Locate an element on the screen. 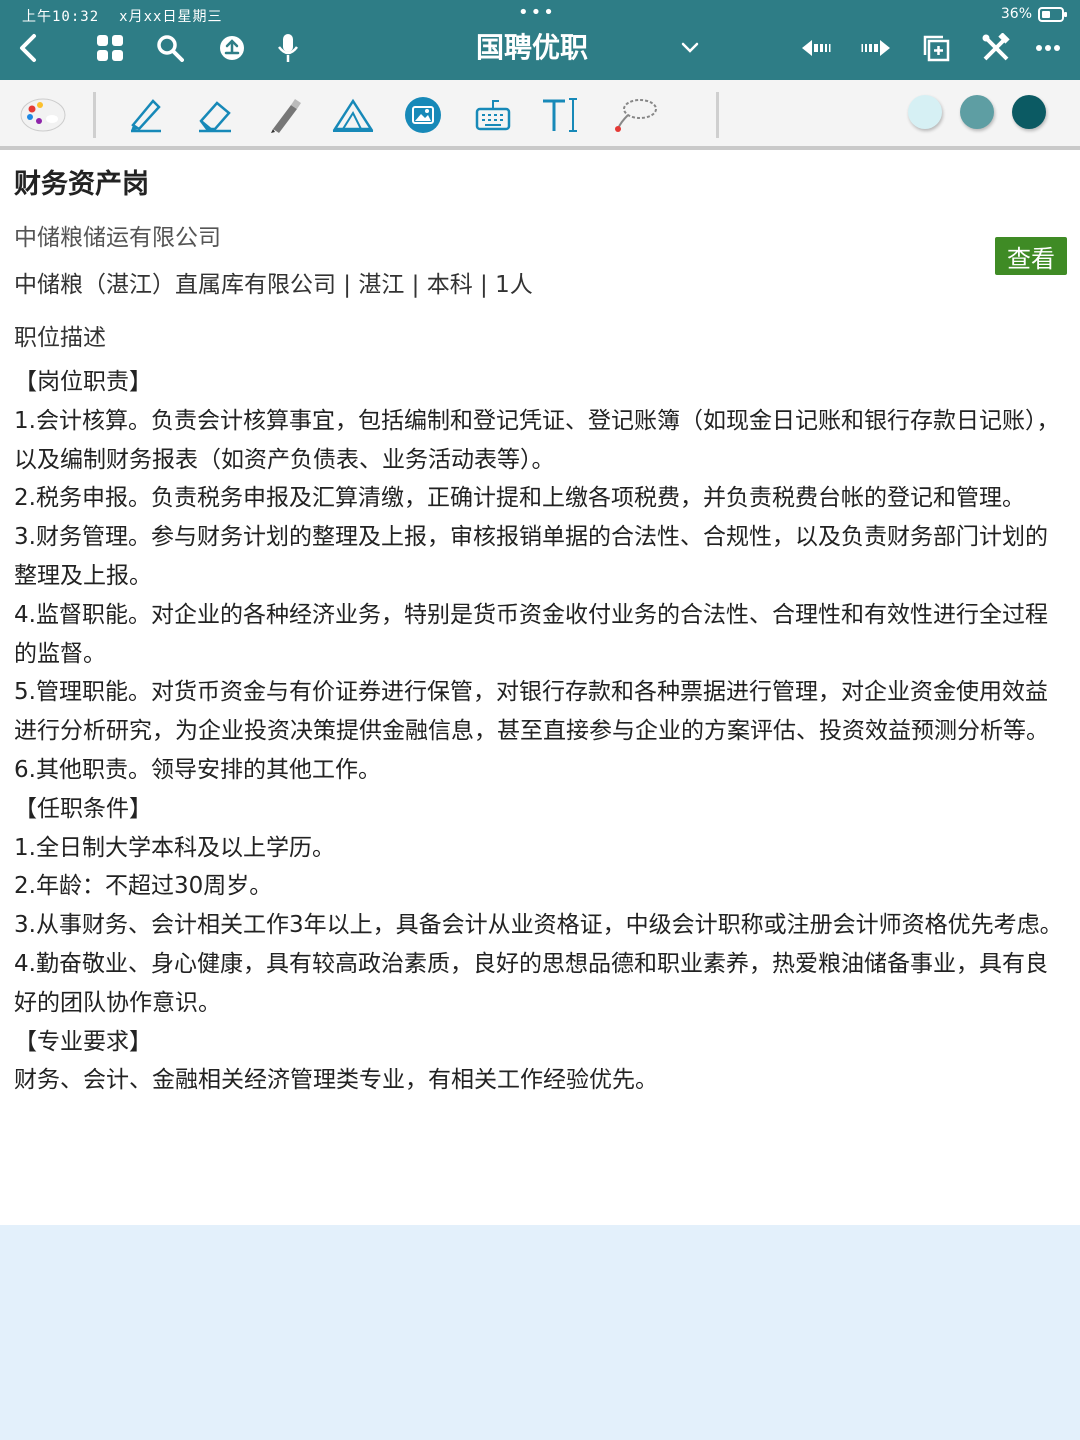 The width and height of the screenshot is (1080, 1440). job-meta: 中储粮（湛江）直属库有限公司 | 湛江 | 本科 | 1人 is located at coordinates (273, 285).